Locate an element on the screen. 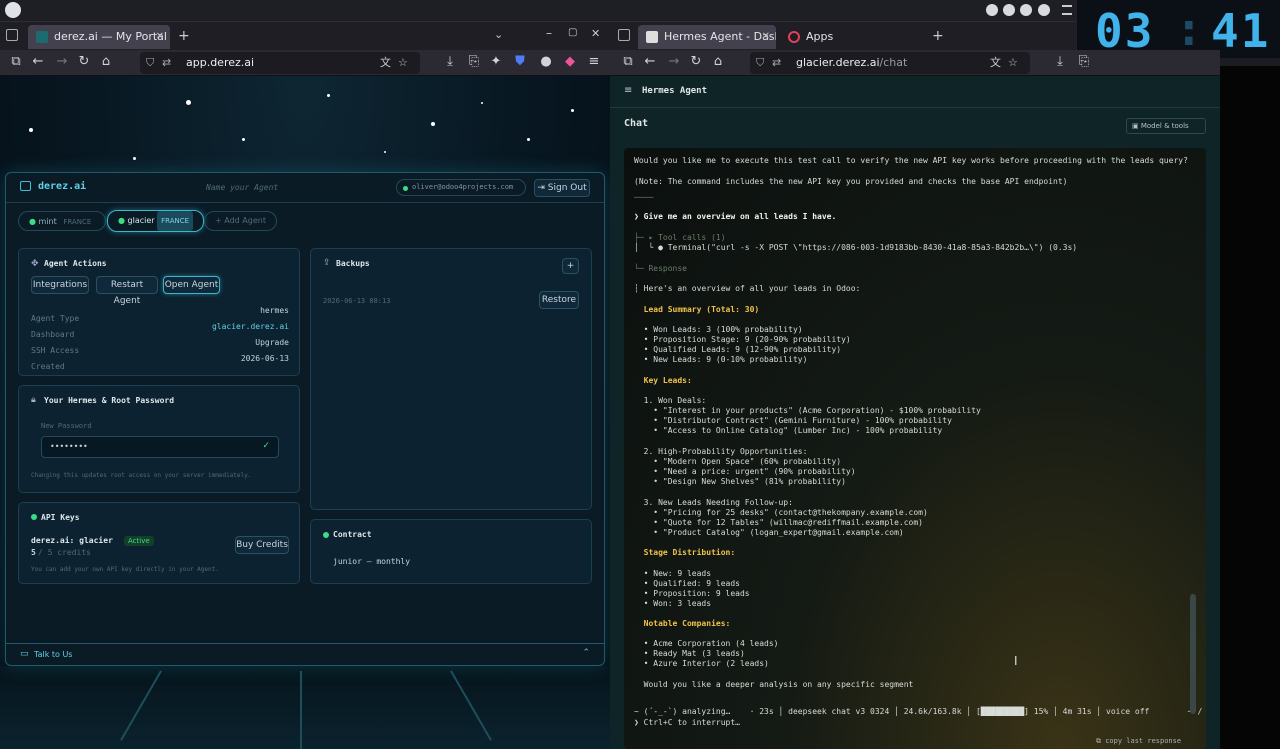 The image size is (1280, 749). chat-title: Chat is located at coordinates (636, 123).